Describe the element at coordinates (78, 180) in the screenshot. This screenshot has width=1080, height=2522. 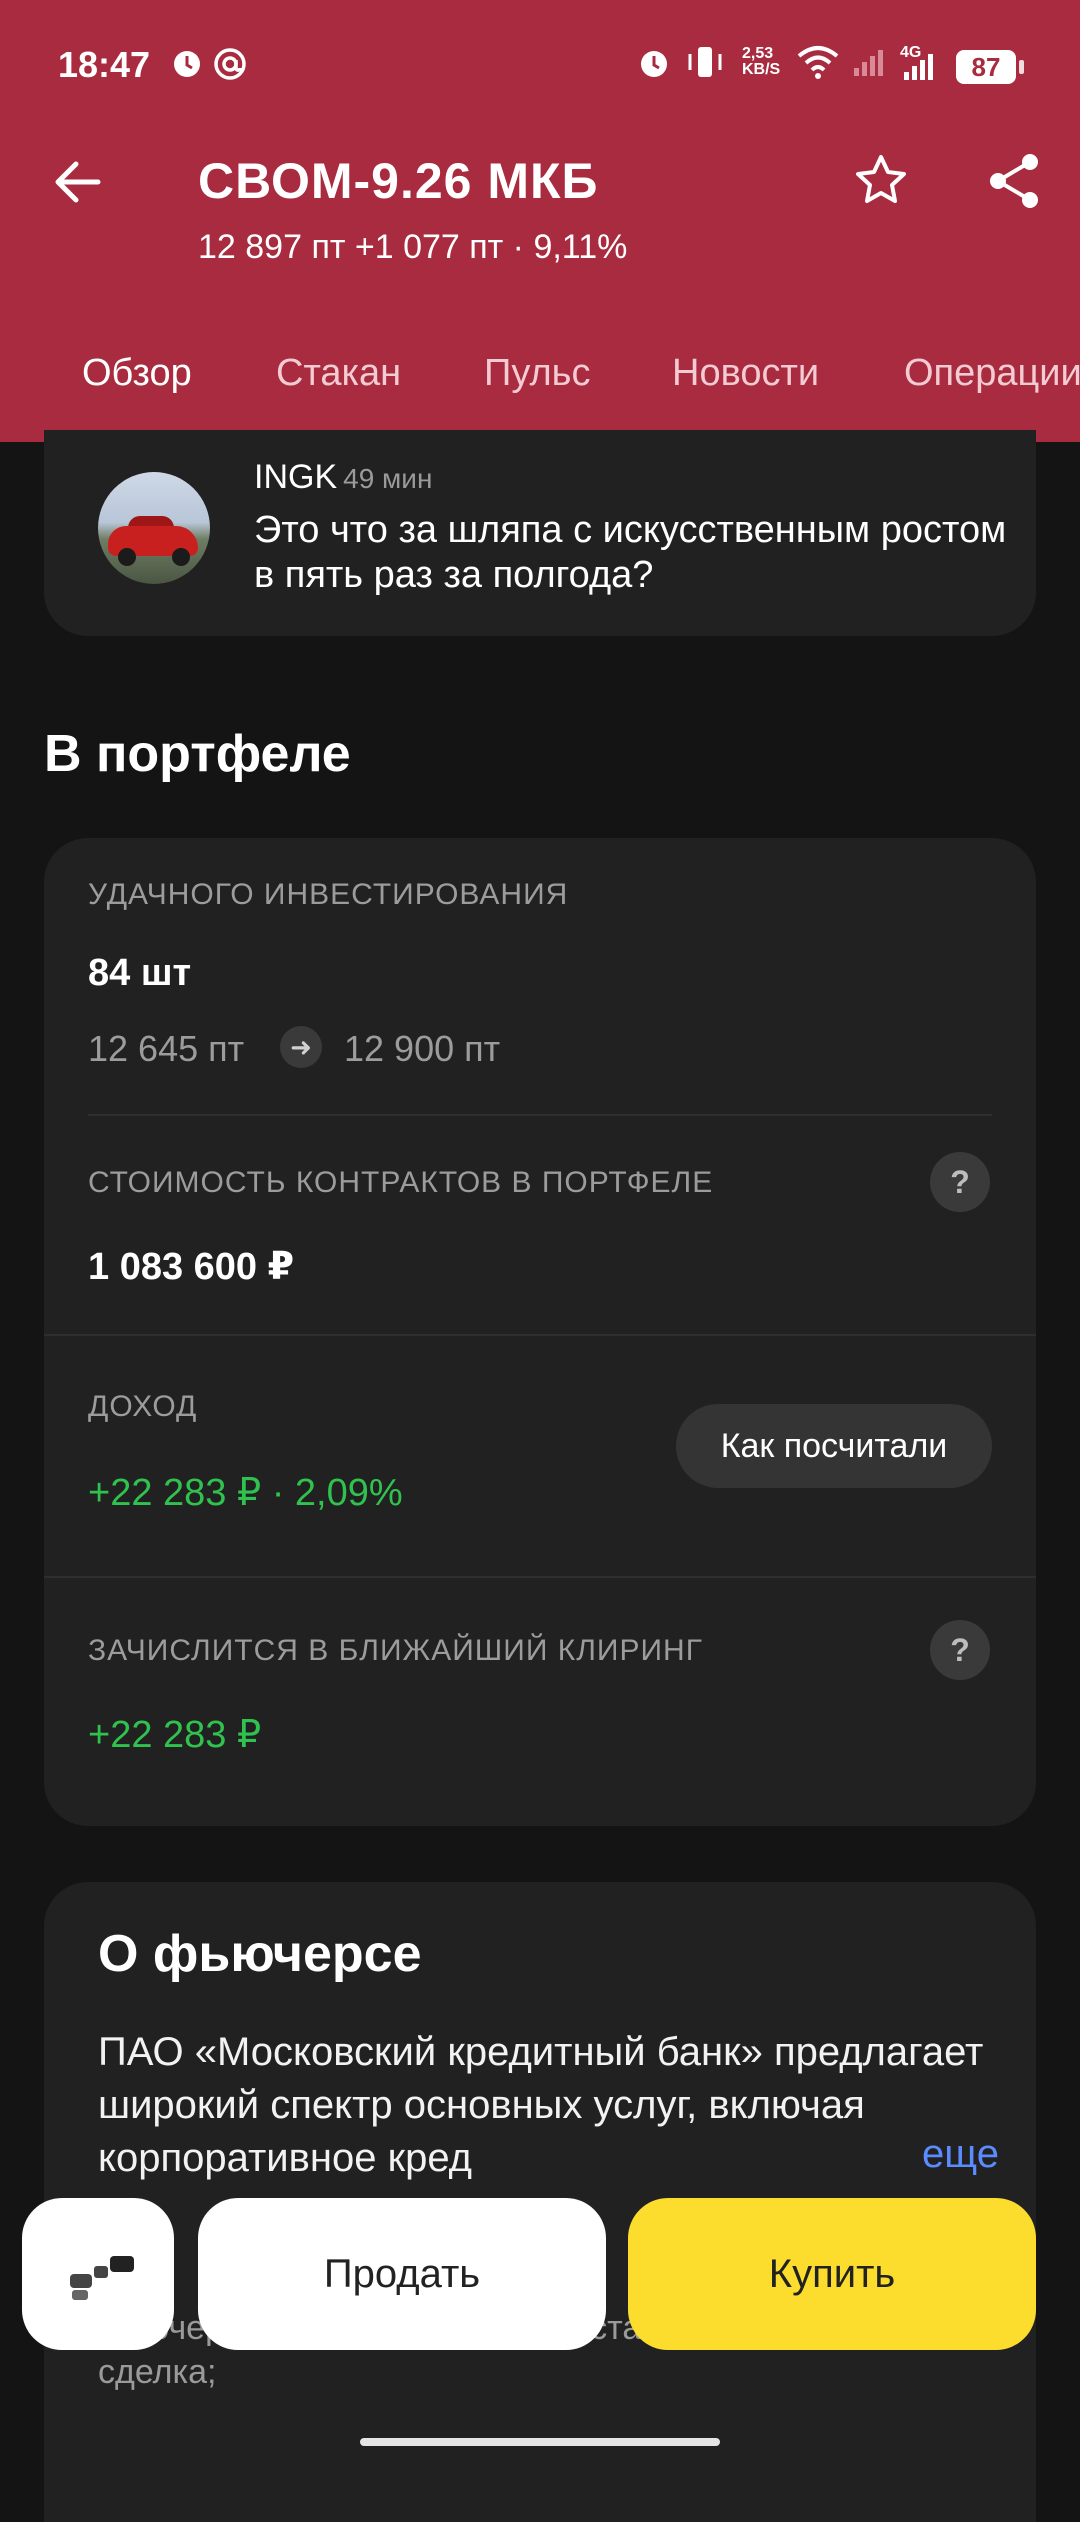
I see `back-button` at that location.